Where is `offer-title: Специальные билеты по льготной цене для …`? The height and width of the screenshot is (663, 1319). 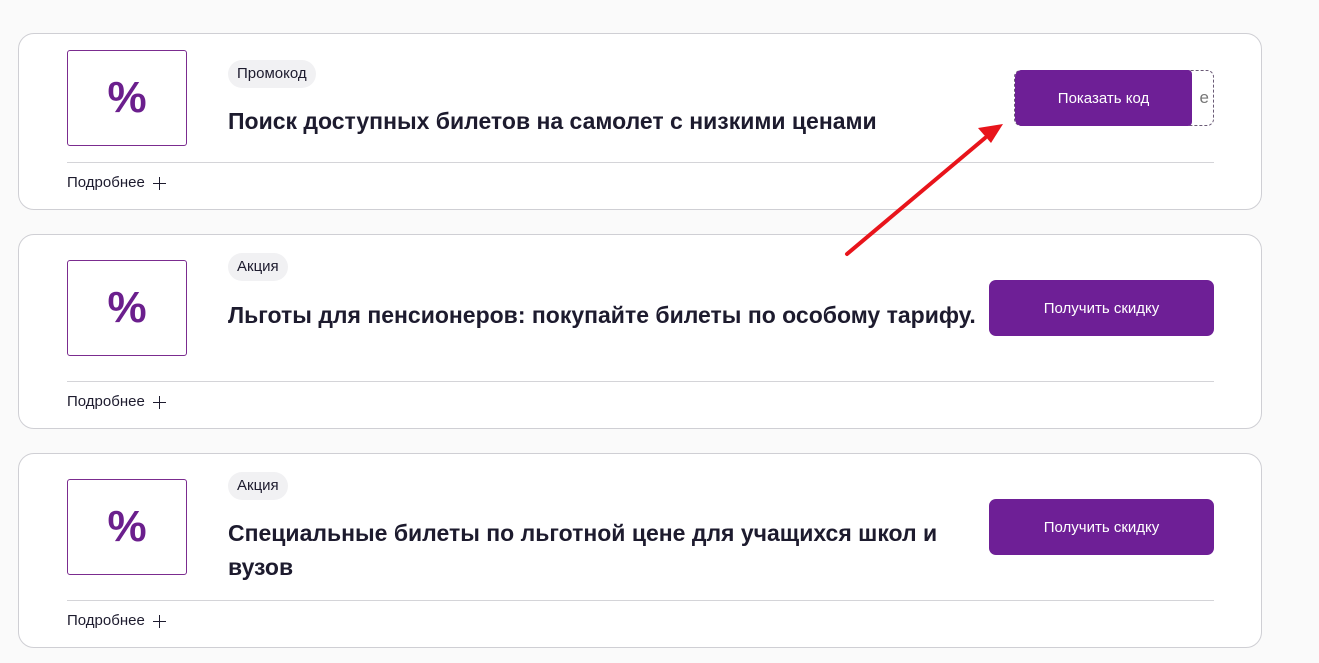
offer-title: Специальные билеты по льготной цене для … is located at coordinates (583, 550).